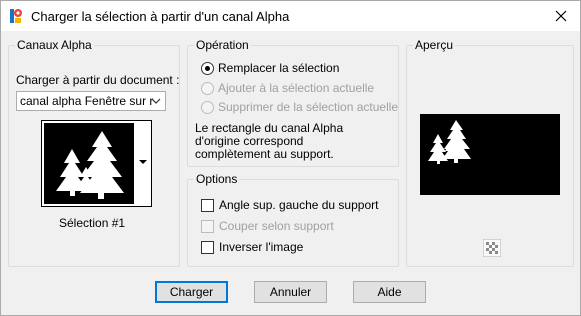  What do you see at coordinates (143, 162) in the screenshot?
I see `thumbnail-dropdown-arrow-icon` at bounding box center [143, 162].